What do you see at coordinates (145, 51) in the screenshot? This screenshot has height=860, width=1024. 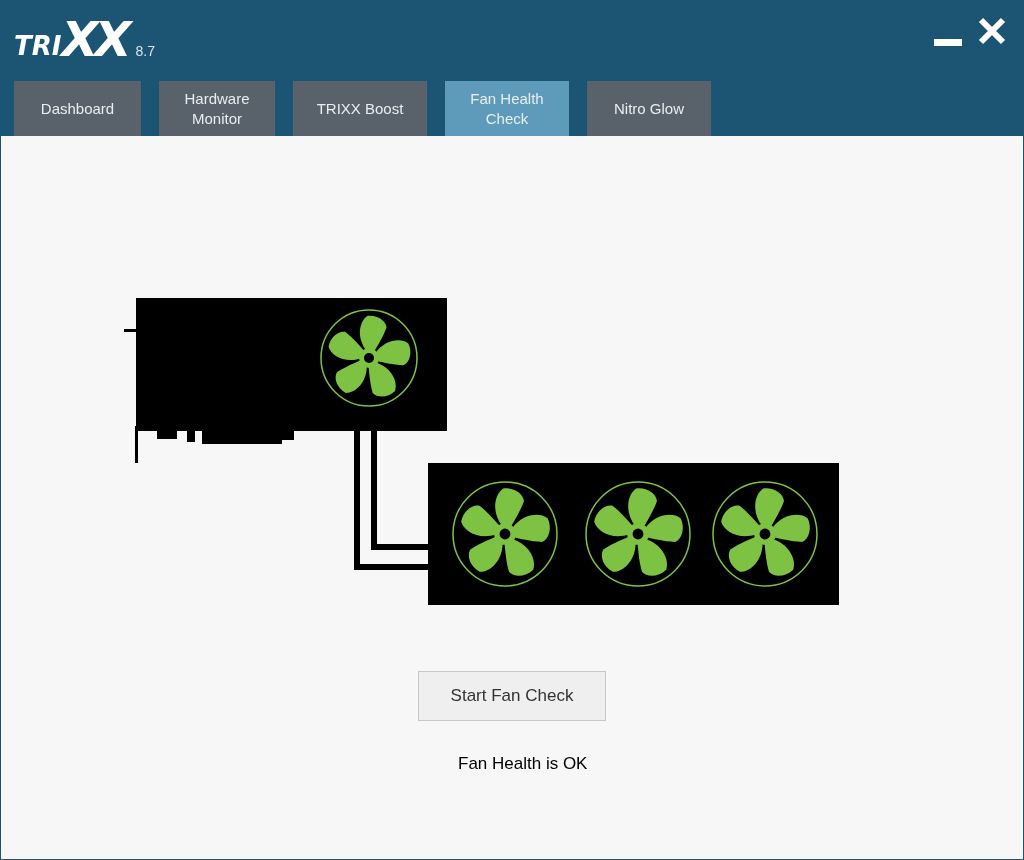 I see `version-label: 8.7` at bounding box center [145, 51].